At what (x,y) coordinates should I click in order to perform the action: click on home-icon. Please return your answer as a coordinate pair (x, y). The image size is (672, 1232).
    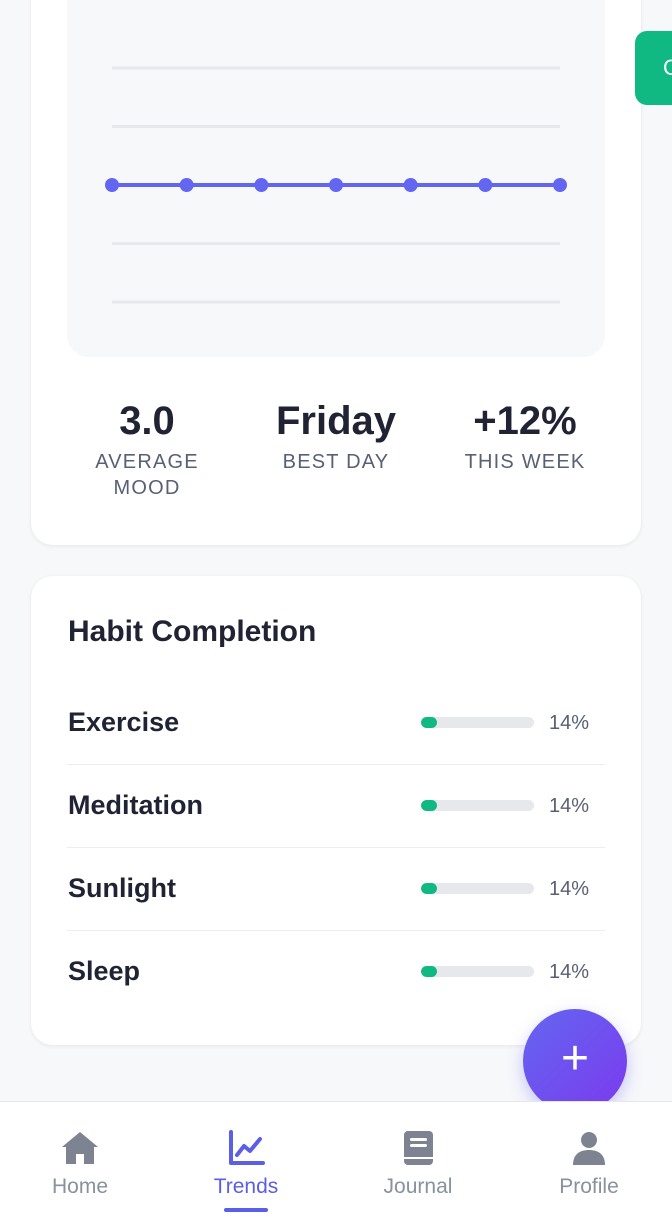
    Looking at the image, I should click on (80, 1148).